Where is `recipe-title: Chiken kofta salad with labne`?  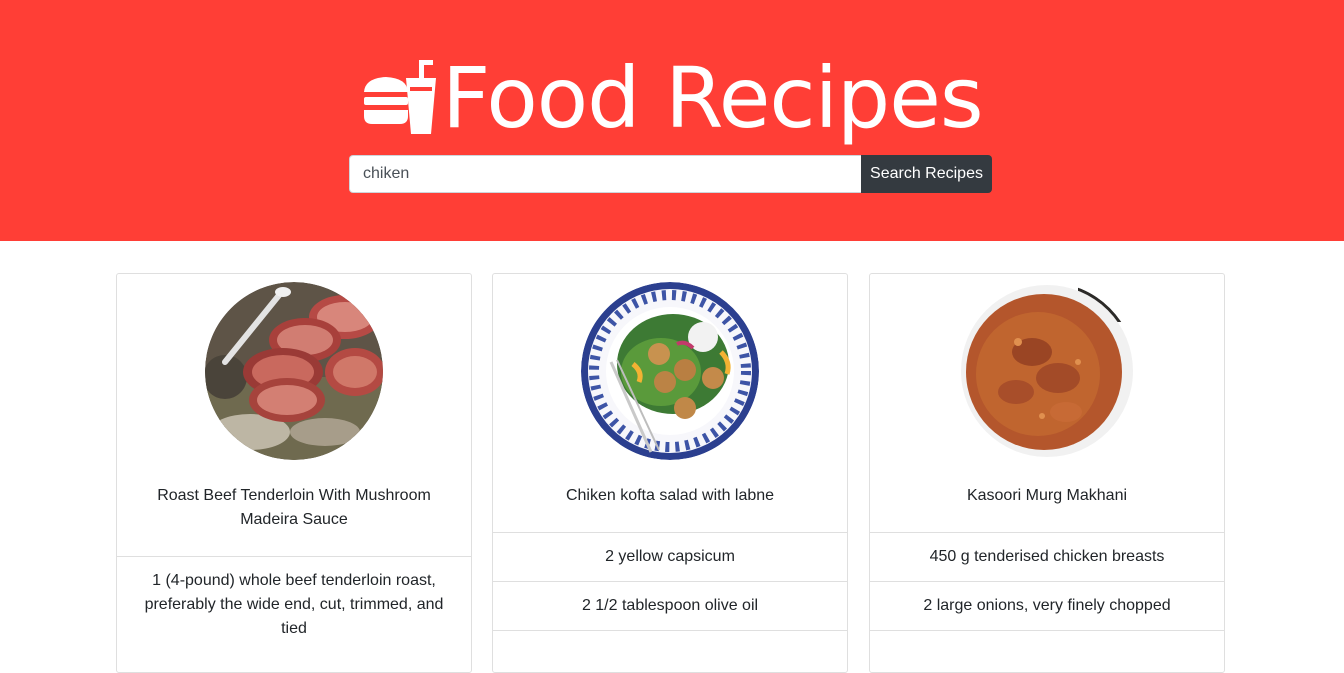 recipe-title: Chiken kofta salad with labne is located at coordinates (670, 495).